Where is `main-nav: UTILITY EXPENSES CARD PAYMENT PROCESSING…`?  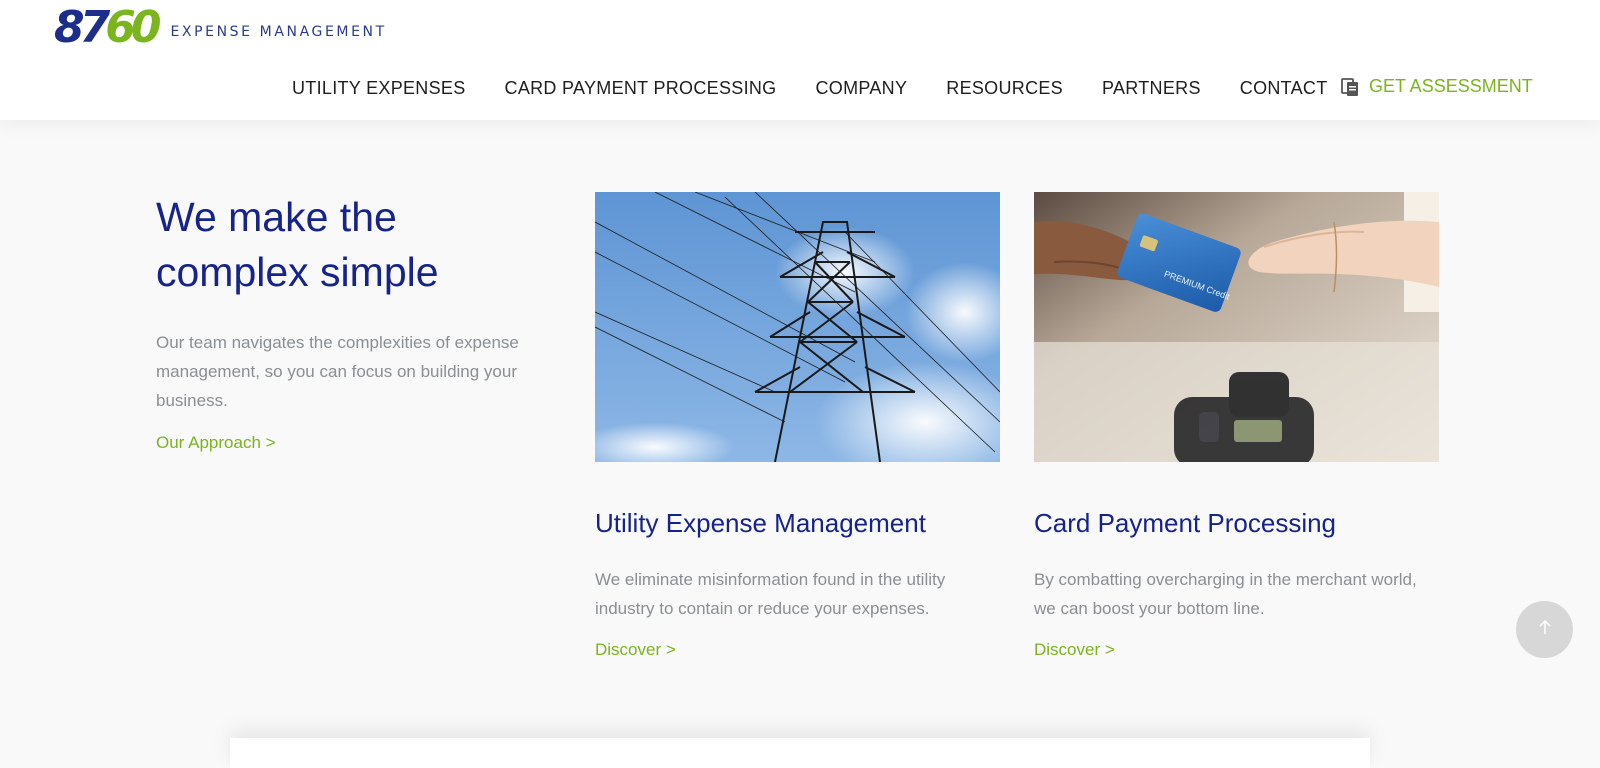 main-nav: UTILITY EXPENSES CARD PAYMENT PROCESSING… is located at coordinates (829, 88).